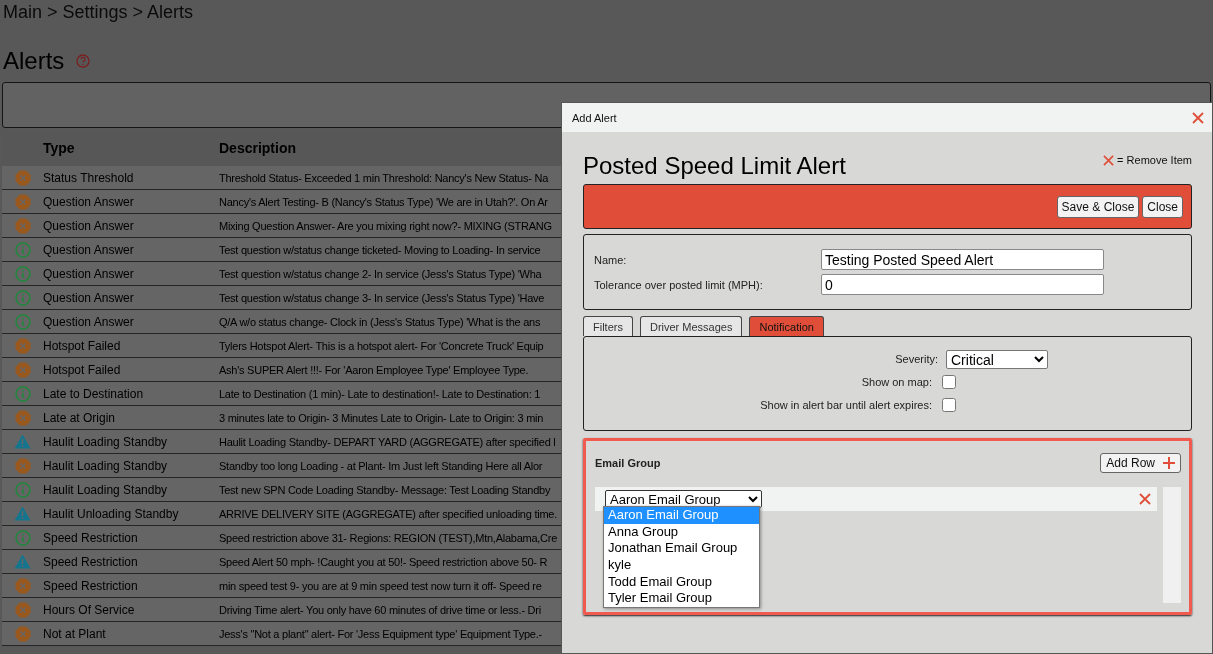  Describe the element at coordinates (80, 417) in the screenshot. I see `table-cell-text: Late at Origin` at that location.